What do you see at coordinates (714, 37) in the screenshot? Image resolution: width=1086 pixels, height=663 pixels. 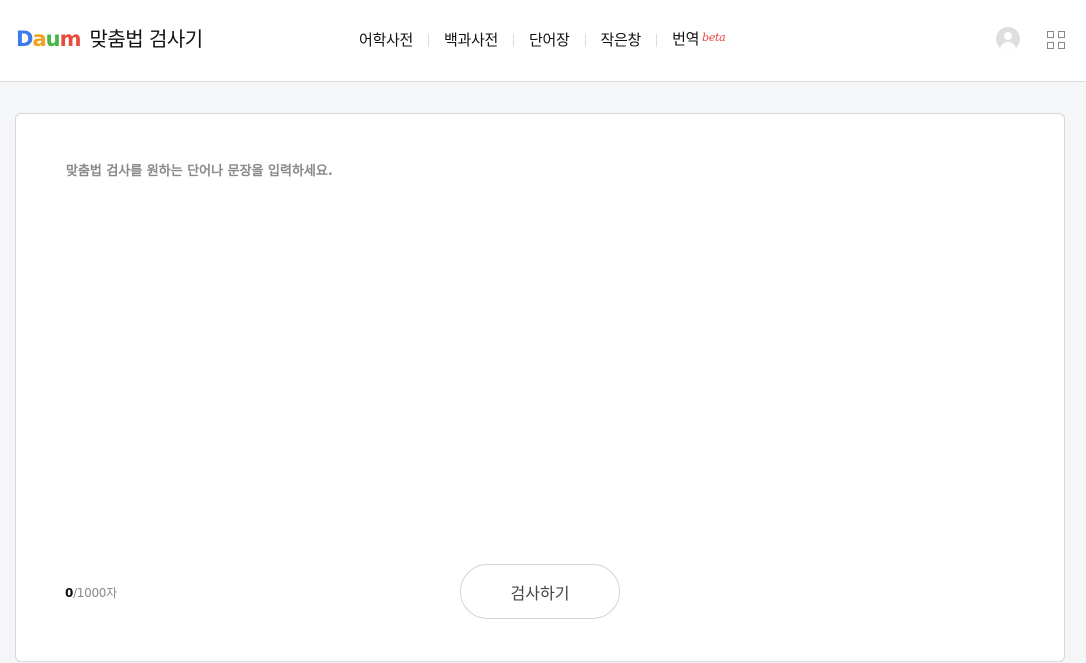 I see `beta-badge: beta` at bounding box center [714, 37].